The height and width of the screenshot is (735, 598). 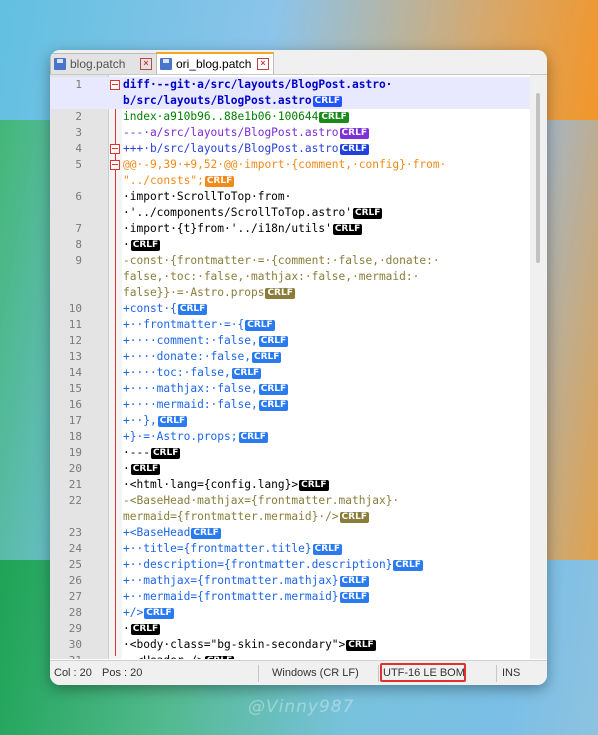 What do you see at coordinates (258, 673) in the screenshot?
I see `status-divider` at bounding box center [258, 673].